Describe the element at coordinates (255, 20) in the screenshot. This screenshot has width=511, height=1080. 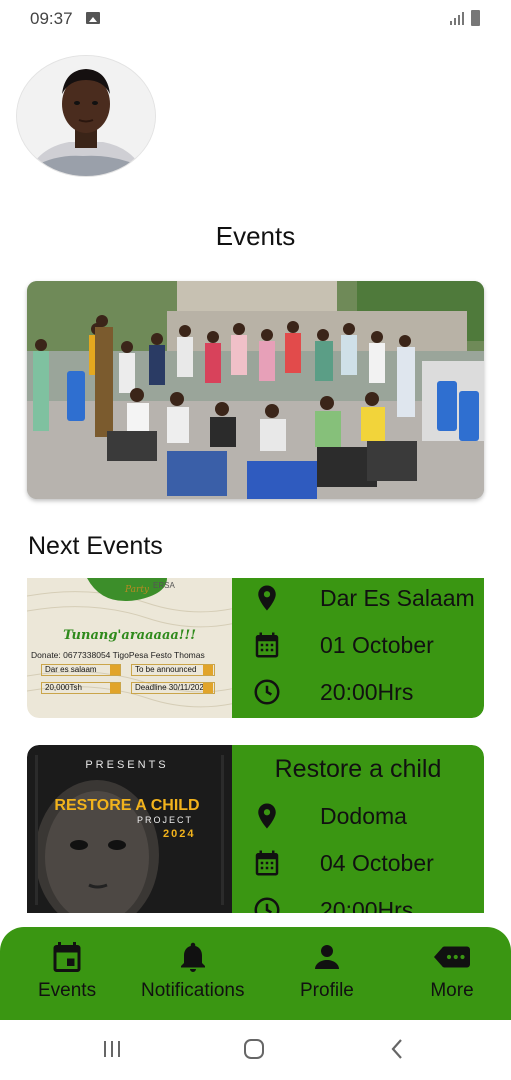
I see `status-bar: 09:37` at that location.